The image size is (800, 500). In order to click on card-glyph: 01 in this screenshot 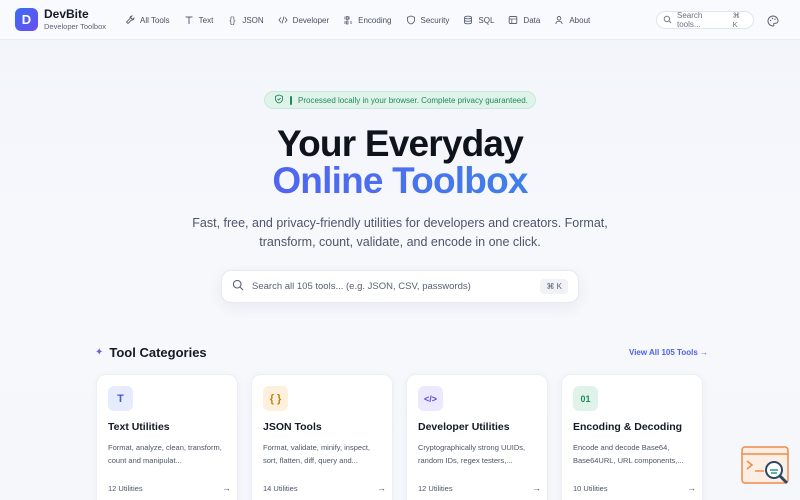, I will do `click(585, 398)`.